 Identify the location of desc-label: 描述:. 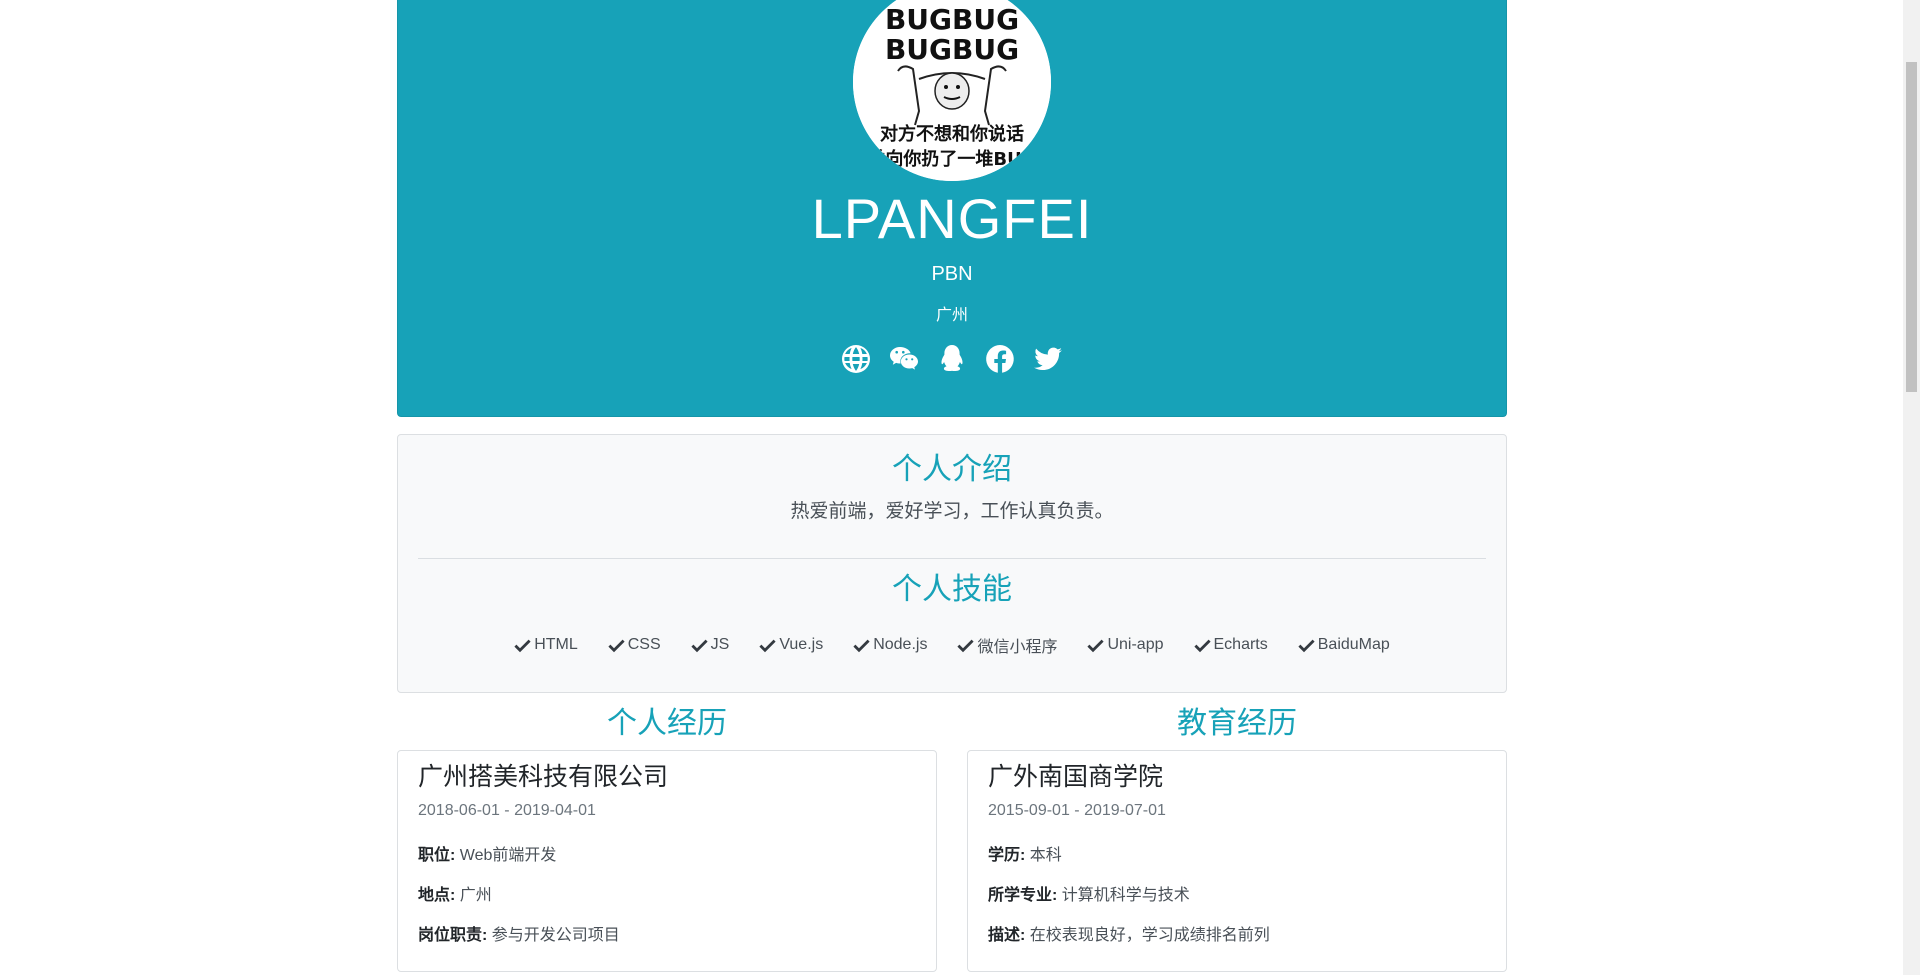
(1007, 935).